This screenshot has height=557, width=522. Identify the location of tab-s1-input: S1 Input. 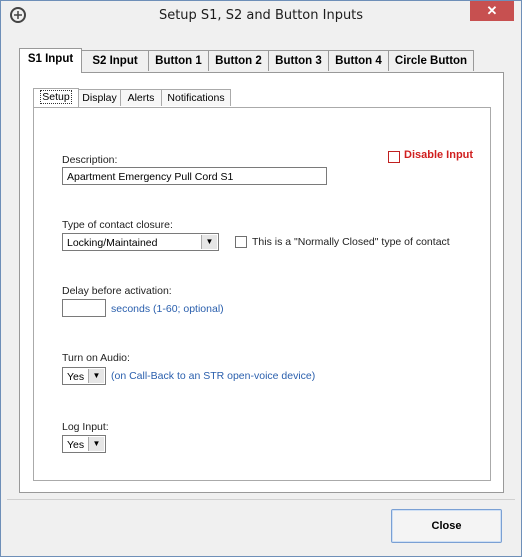
(50, 60).